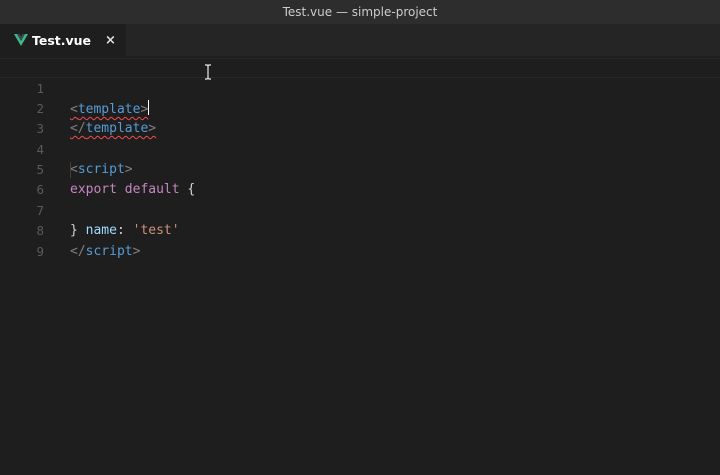 Image resolution: width=720 pixels, height=475 pixels. What do you see at coordinates (21, 40) in the screenshot?
I see `vue-logo-icon` at bounding box center [21, 40].